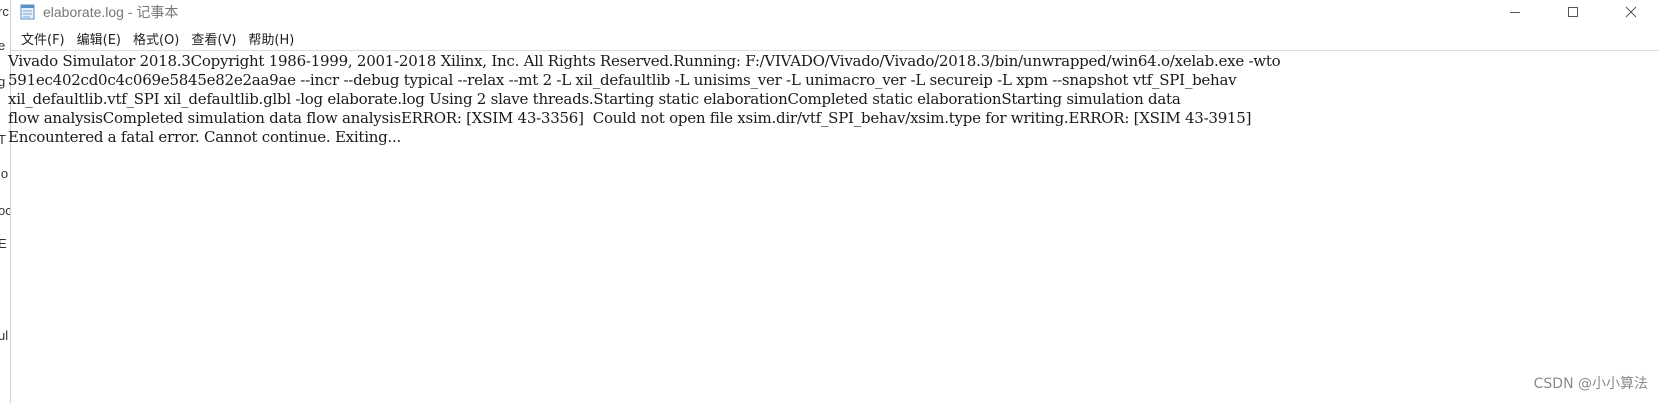 The image size is (1659, 403). I want to click on background-fragment: E, so click(3, 243).